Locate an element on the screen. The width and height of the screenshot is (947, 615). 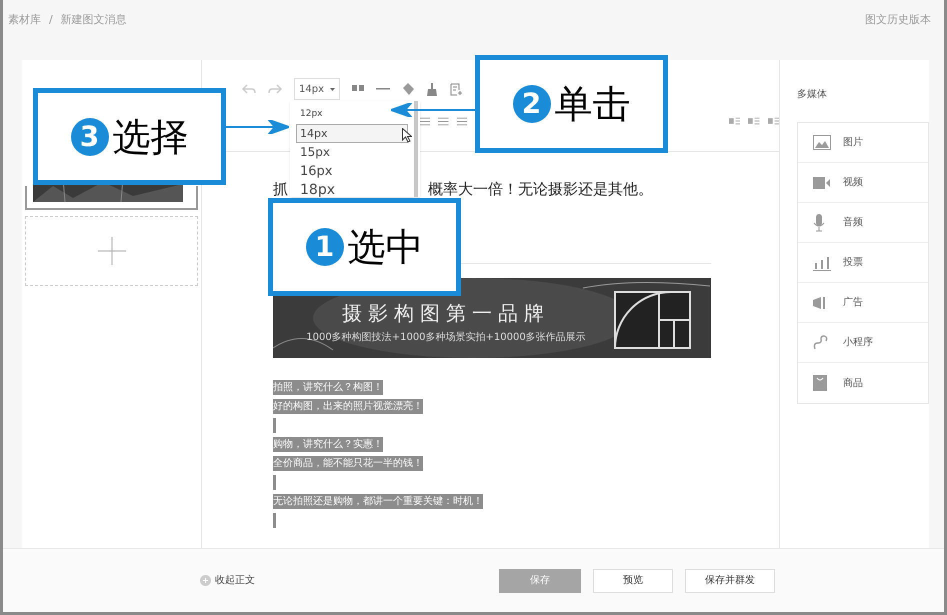
font-size-option: 18px is located at coordinates (317, 190).